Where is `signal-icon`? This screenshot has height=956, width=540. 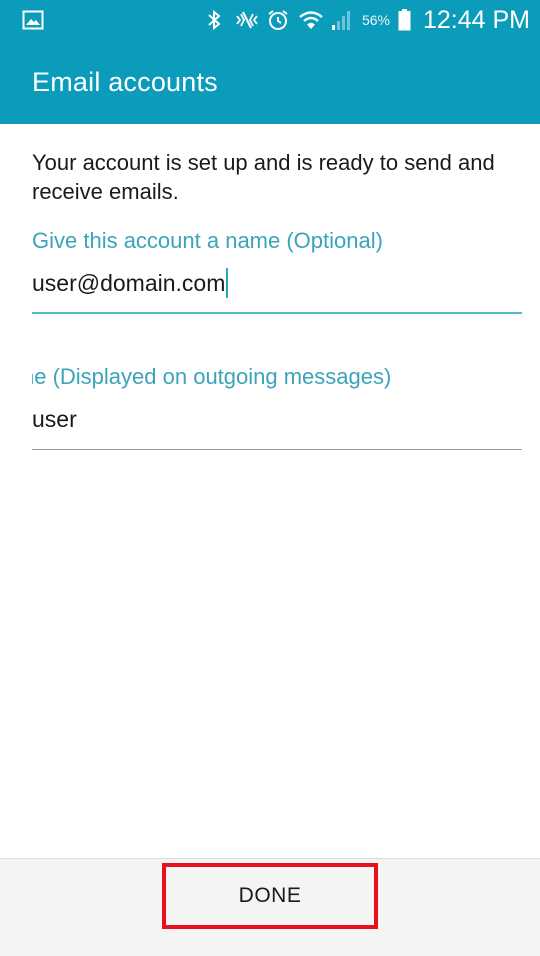
signal-icon is located at coordinates (342, 20).